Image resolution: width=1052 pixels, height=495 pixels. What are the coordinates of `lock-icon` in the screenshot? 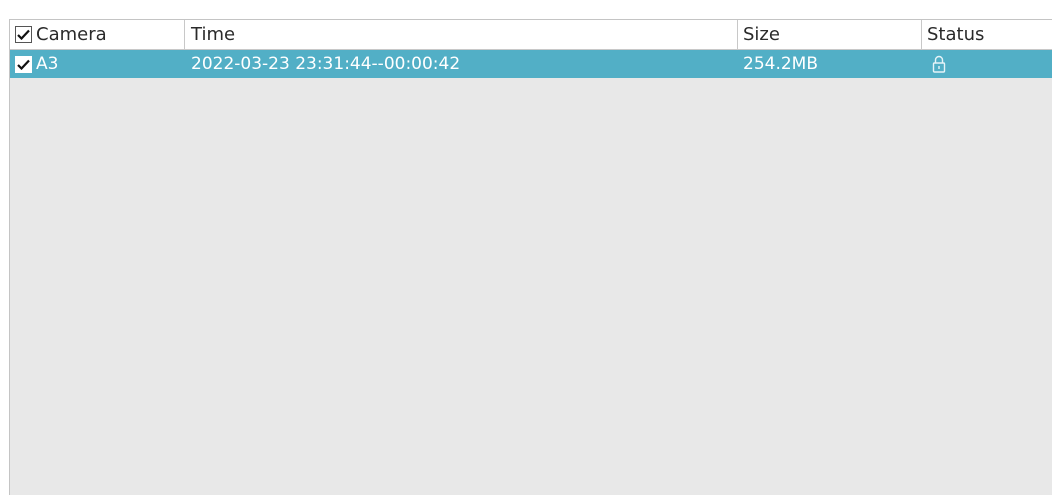 It's located at (939, 64).